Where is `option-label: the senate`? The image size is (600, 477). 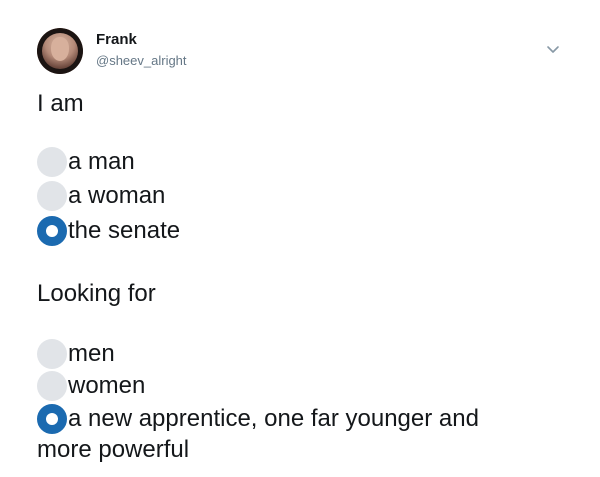
option-label: the senate is located at coordinates (124, 230).